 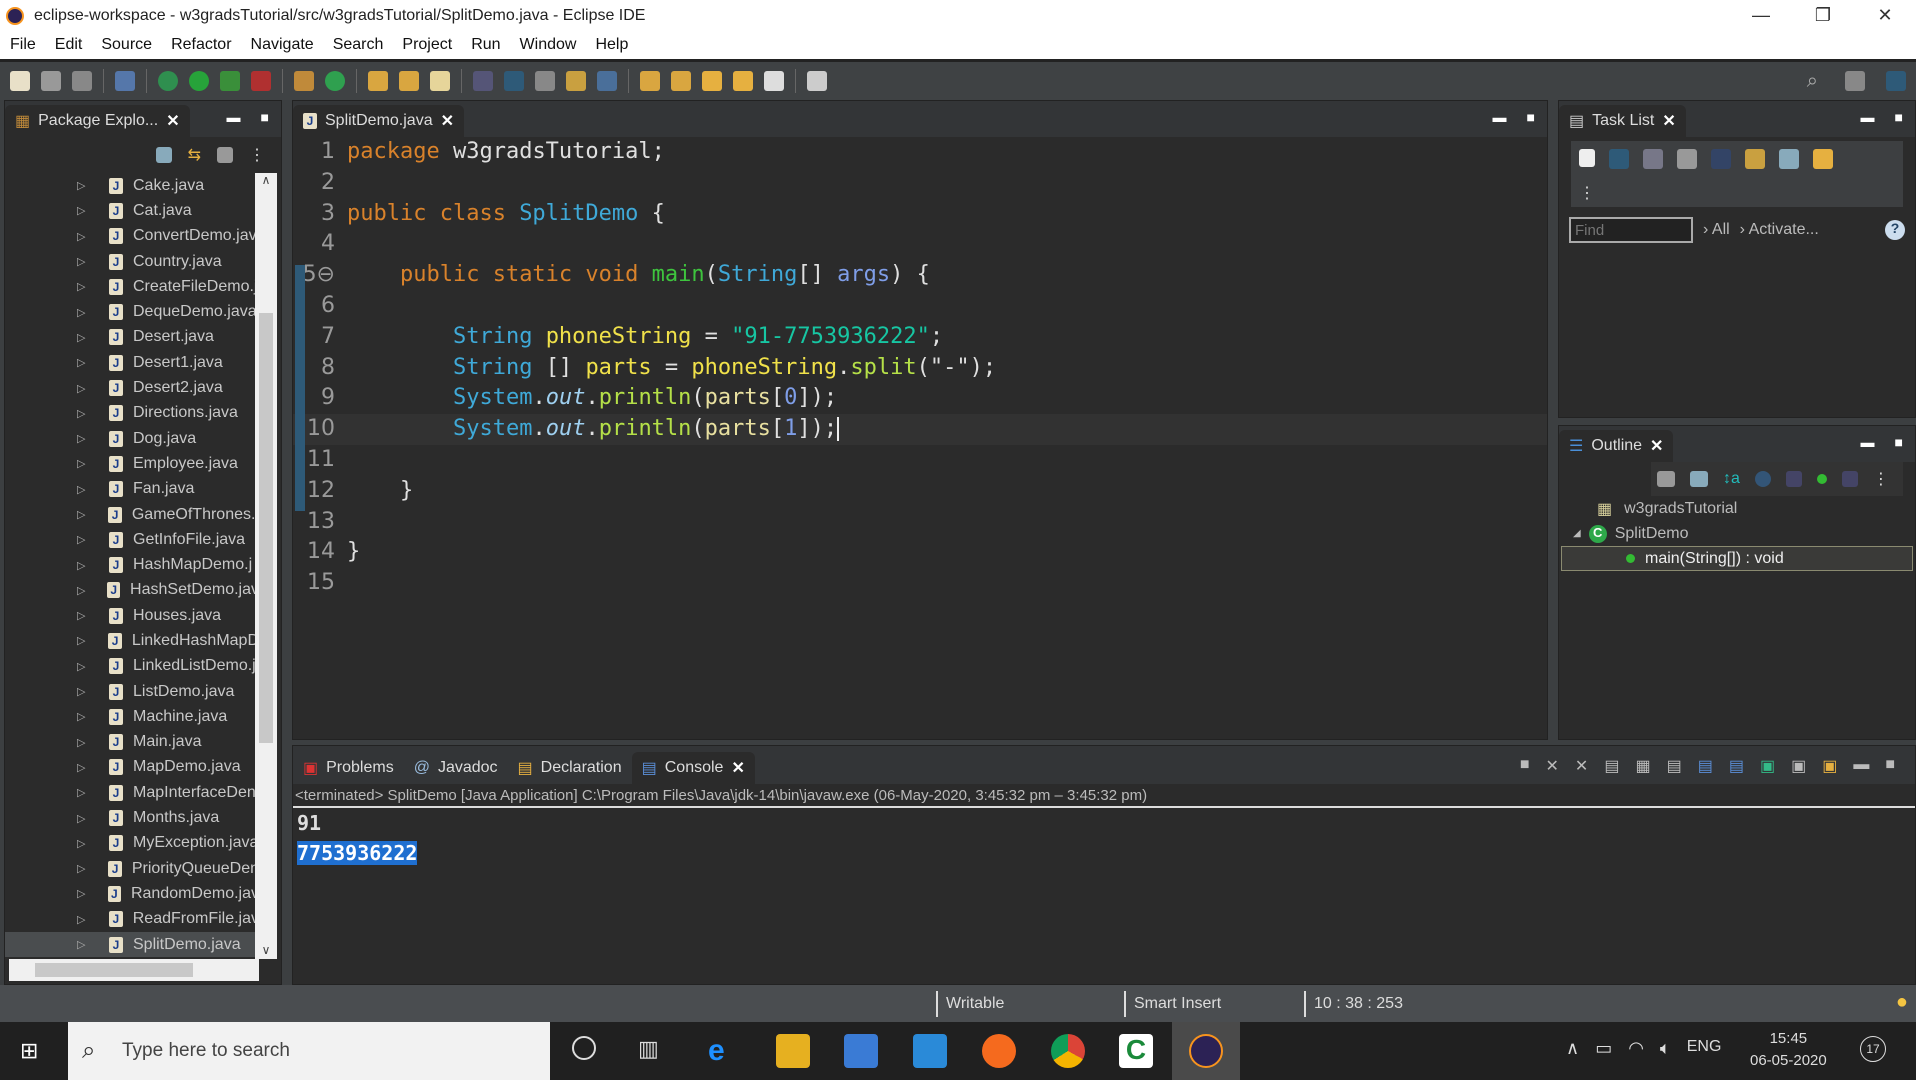 I want to click on outline-class: ◢ C SplitDemo, so click(x=1737, y=533).